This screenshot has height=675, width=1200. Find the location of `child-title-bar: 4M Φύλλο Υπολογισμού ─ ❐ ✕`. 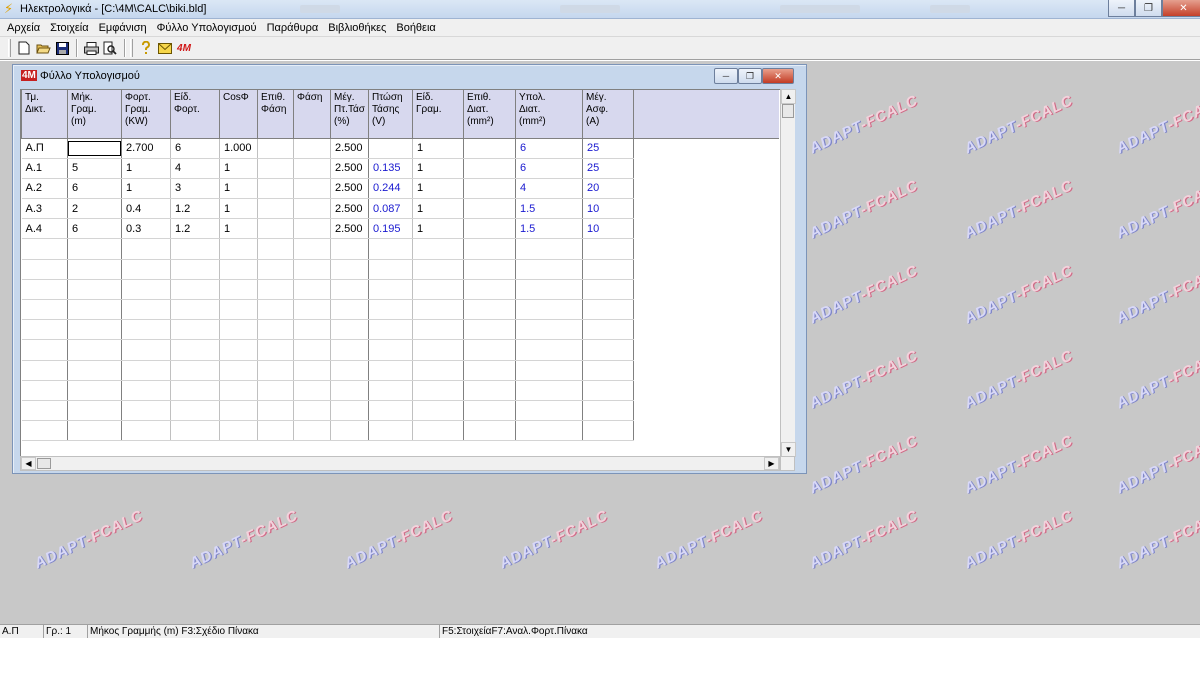

child-title-bar: 4M Φύλλο Υπολογισμού ─ ❐ ✕ is located at coordinates (409, 76).